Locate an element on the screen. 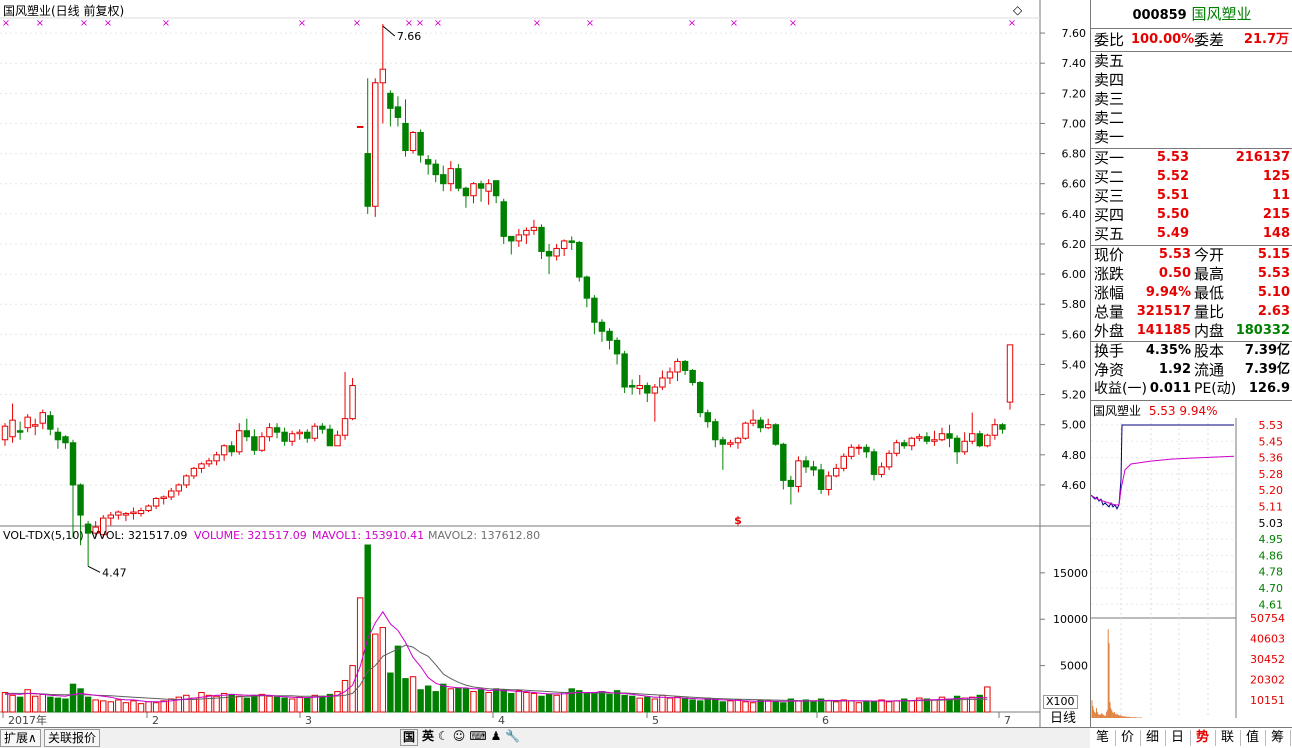 Image resolution: width=1292 pixels, height=748 pixels. mini-price-tick: 5.03 is located at coordinates (1271, 523).